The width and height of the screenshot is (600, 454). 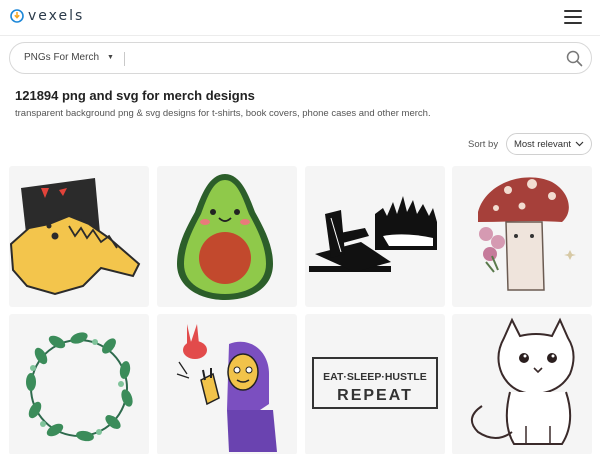 What do you see at coordinates (226, 388) in the screenshot?
I see `hooded-character-design` at bounding box center [226, 388].